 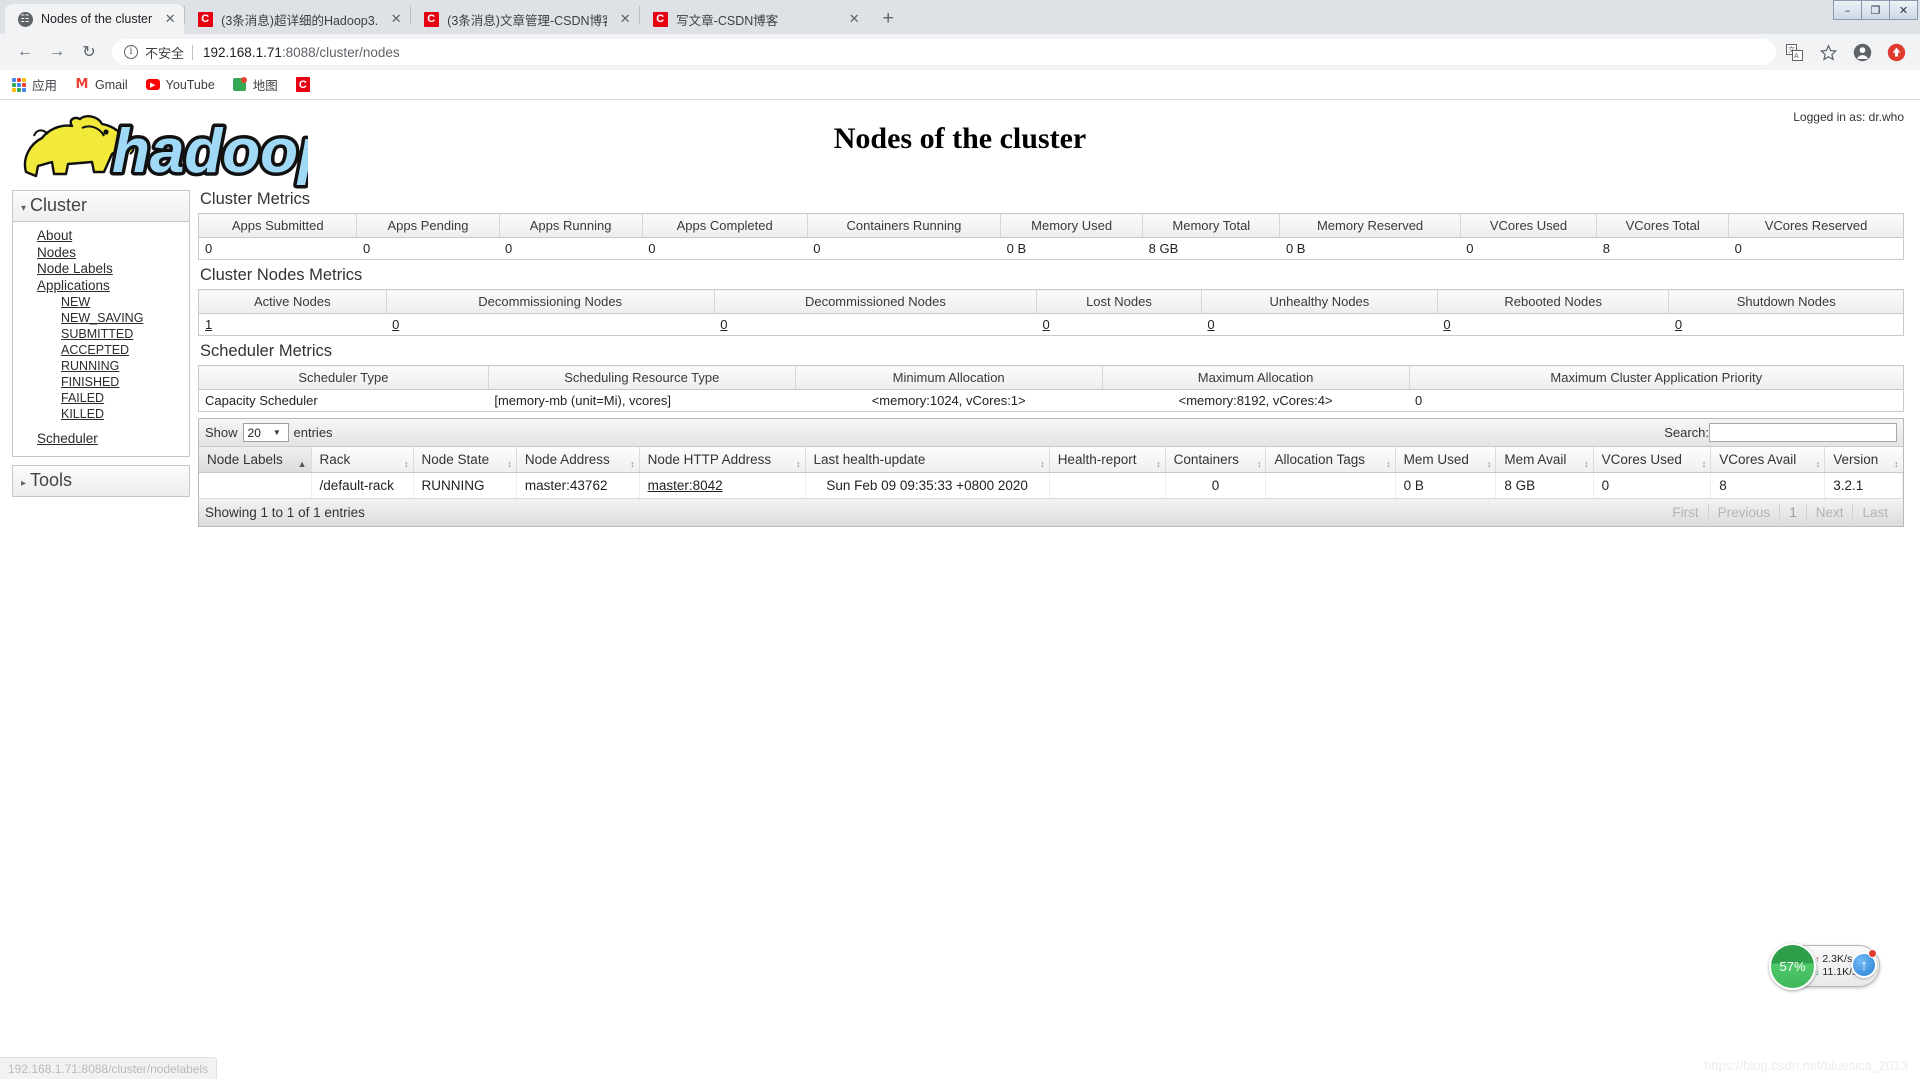 What do you see at coordinates (180, 85) in the screenshot?
I see `bookmark-youtube: ▶ YouTube` at bounding box center [180, 85].